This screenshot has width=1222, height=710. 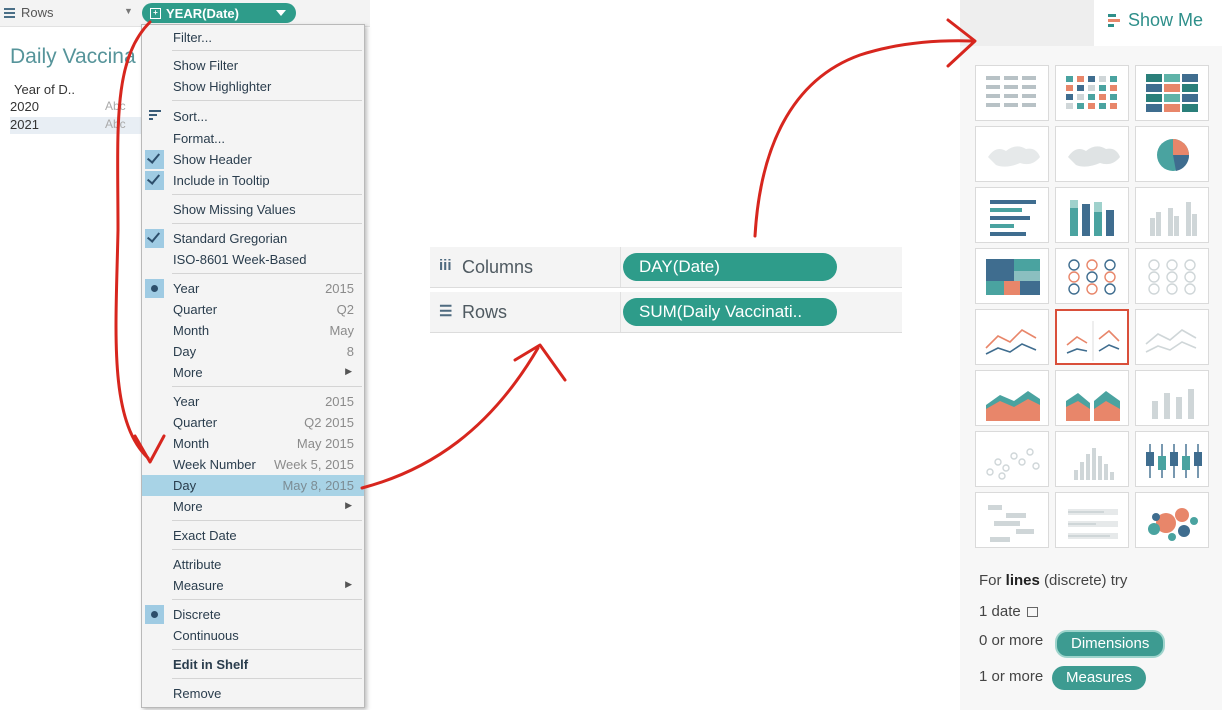 What do you see at coordinates (1172, 337) in the screenshot?
I see `dual-lines-chart-option` at bounding box center [1172, 337].